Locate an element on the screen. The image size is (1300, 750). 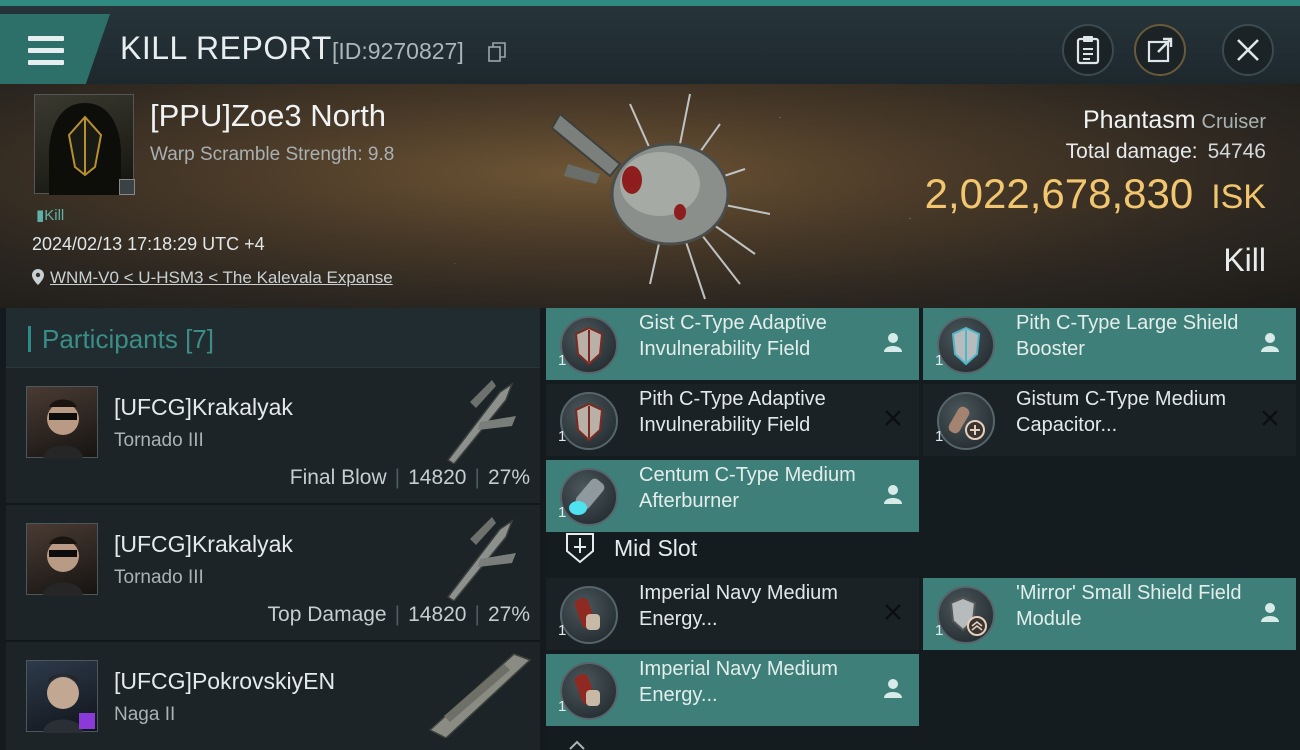
report-id: [ID:9270827] is located at coordinates (398, 51).